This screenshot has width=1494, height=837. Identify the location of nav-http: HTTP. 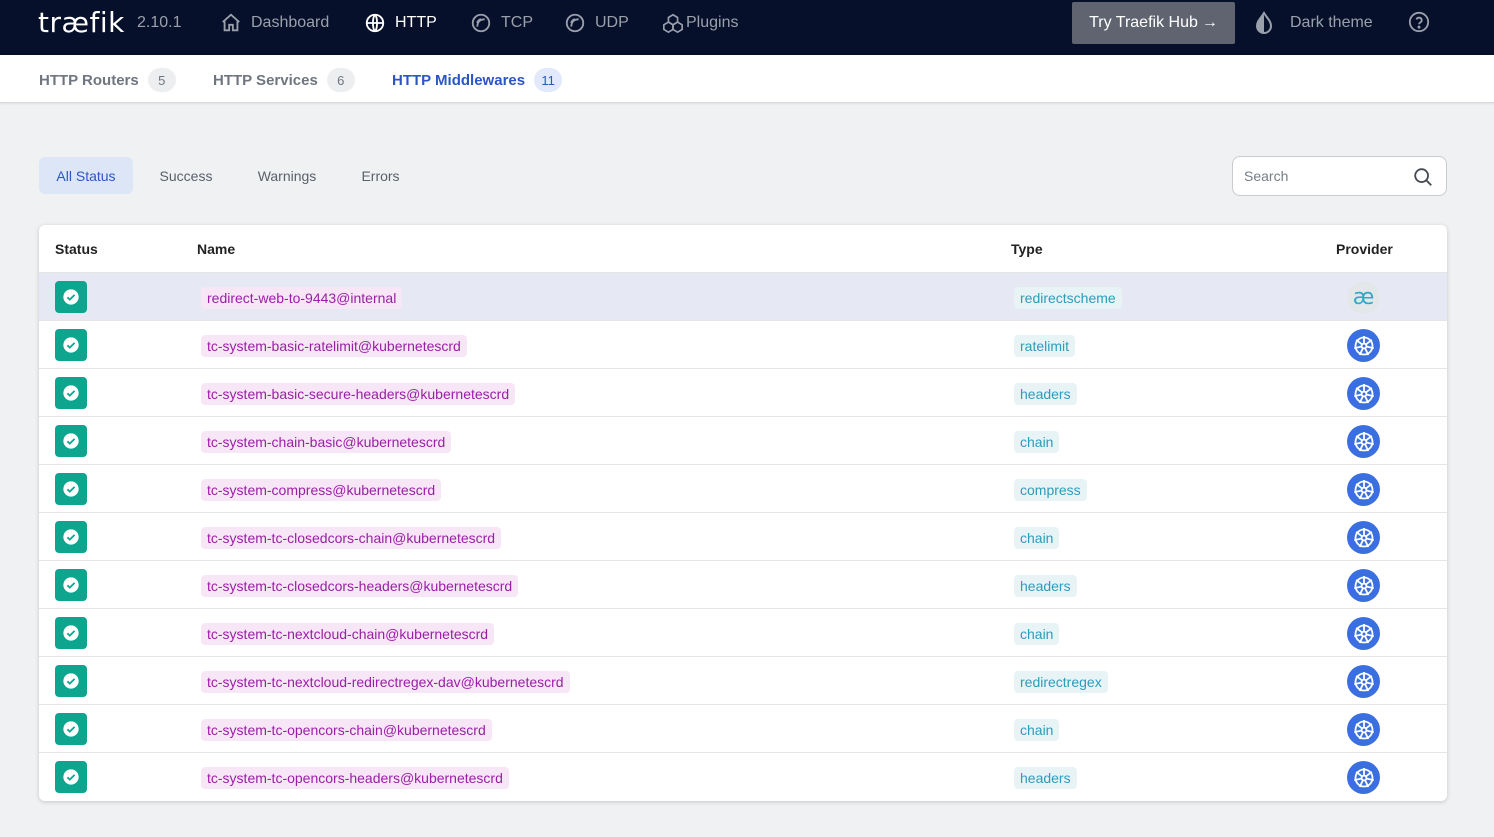
(400, 23).